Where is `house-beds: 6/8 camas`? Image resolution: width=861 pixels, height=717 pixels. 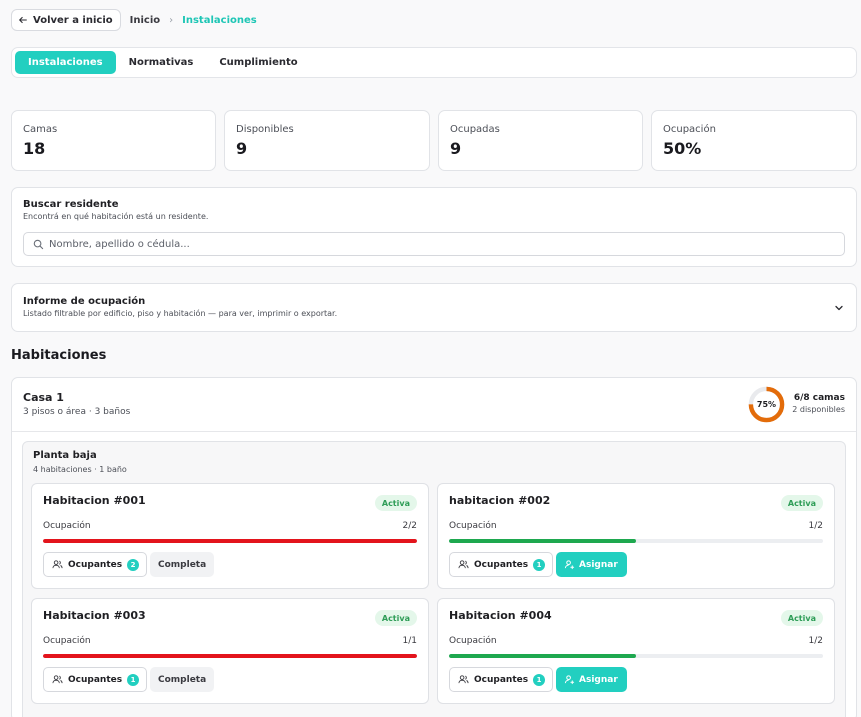
house-beds: 6/8 camas is located at coordinates (819, 398).